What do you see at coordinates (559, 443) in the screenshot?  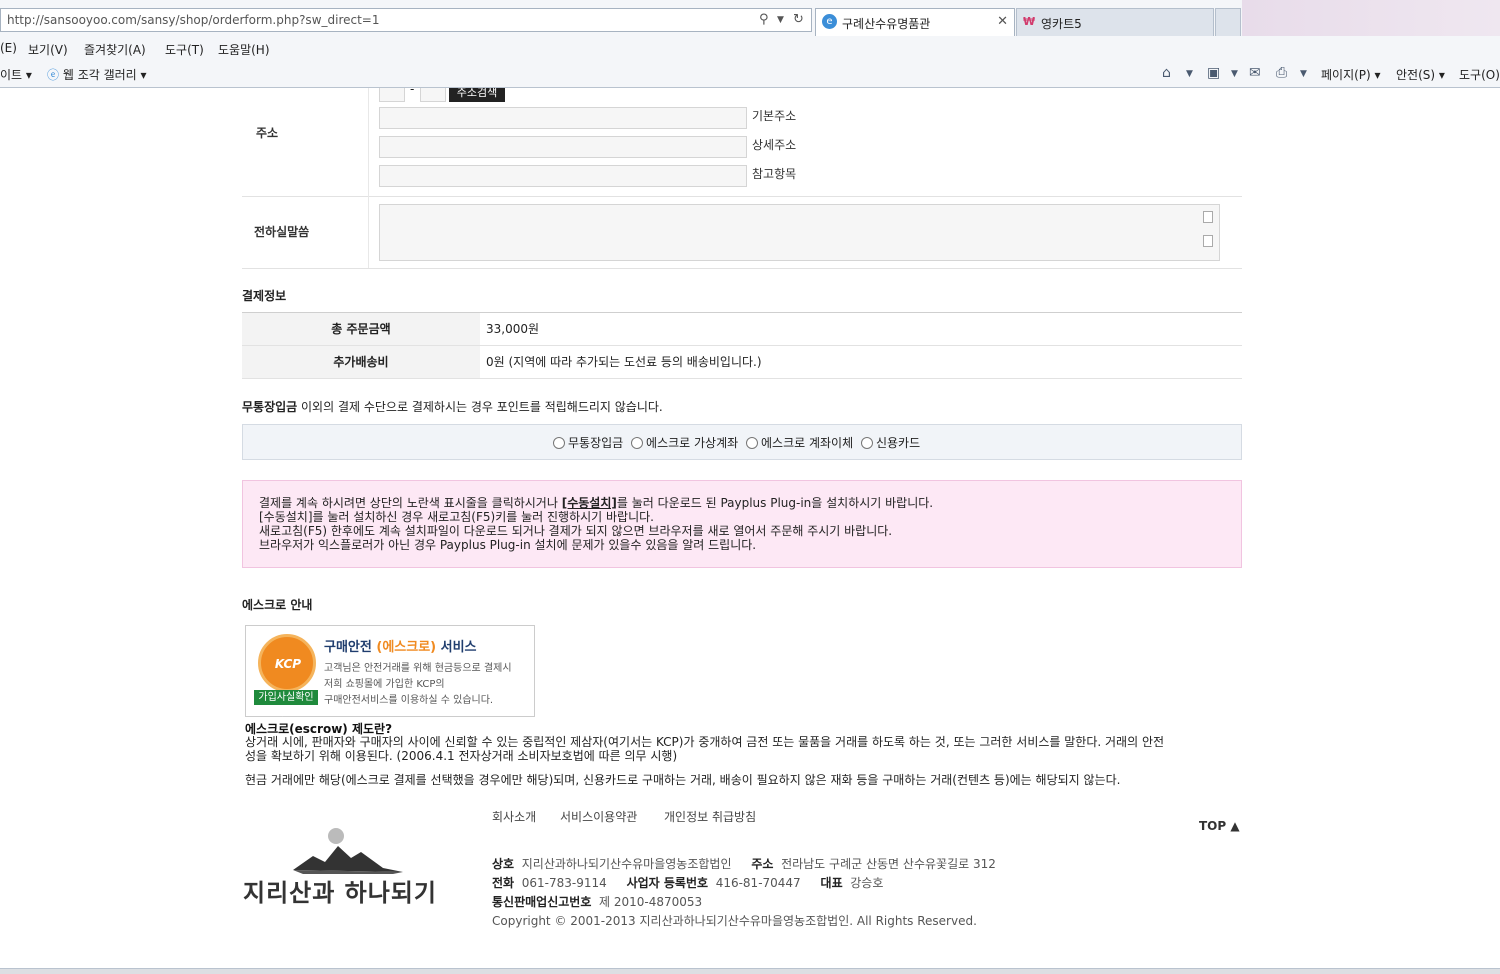 I see `radio-bank` at bounding box center [559, 443].